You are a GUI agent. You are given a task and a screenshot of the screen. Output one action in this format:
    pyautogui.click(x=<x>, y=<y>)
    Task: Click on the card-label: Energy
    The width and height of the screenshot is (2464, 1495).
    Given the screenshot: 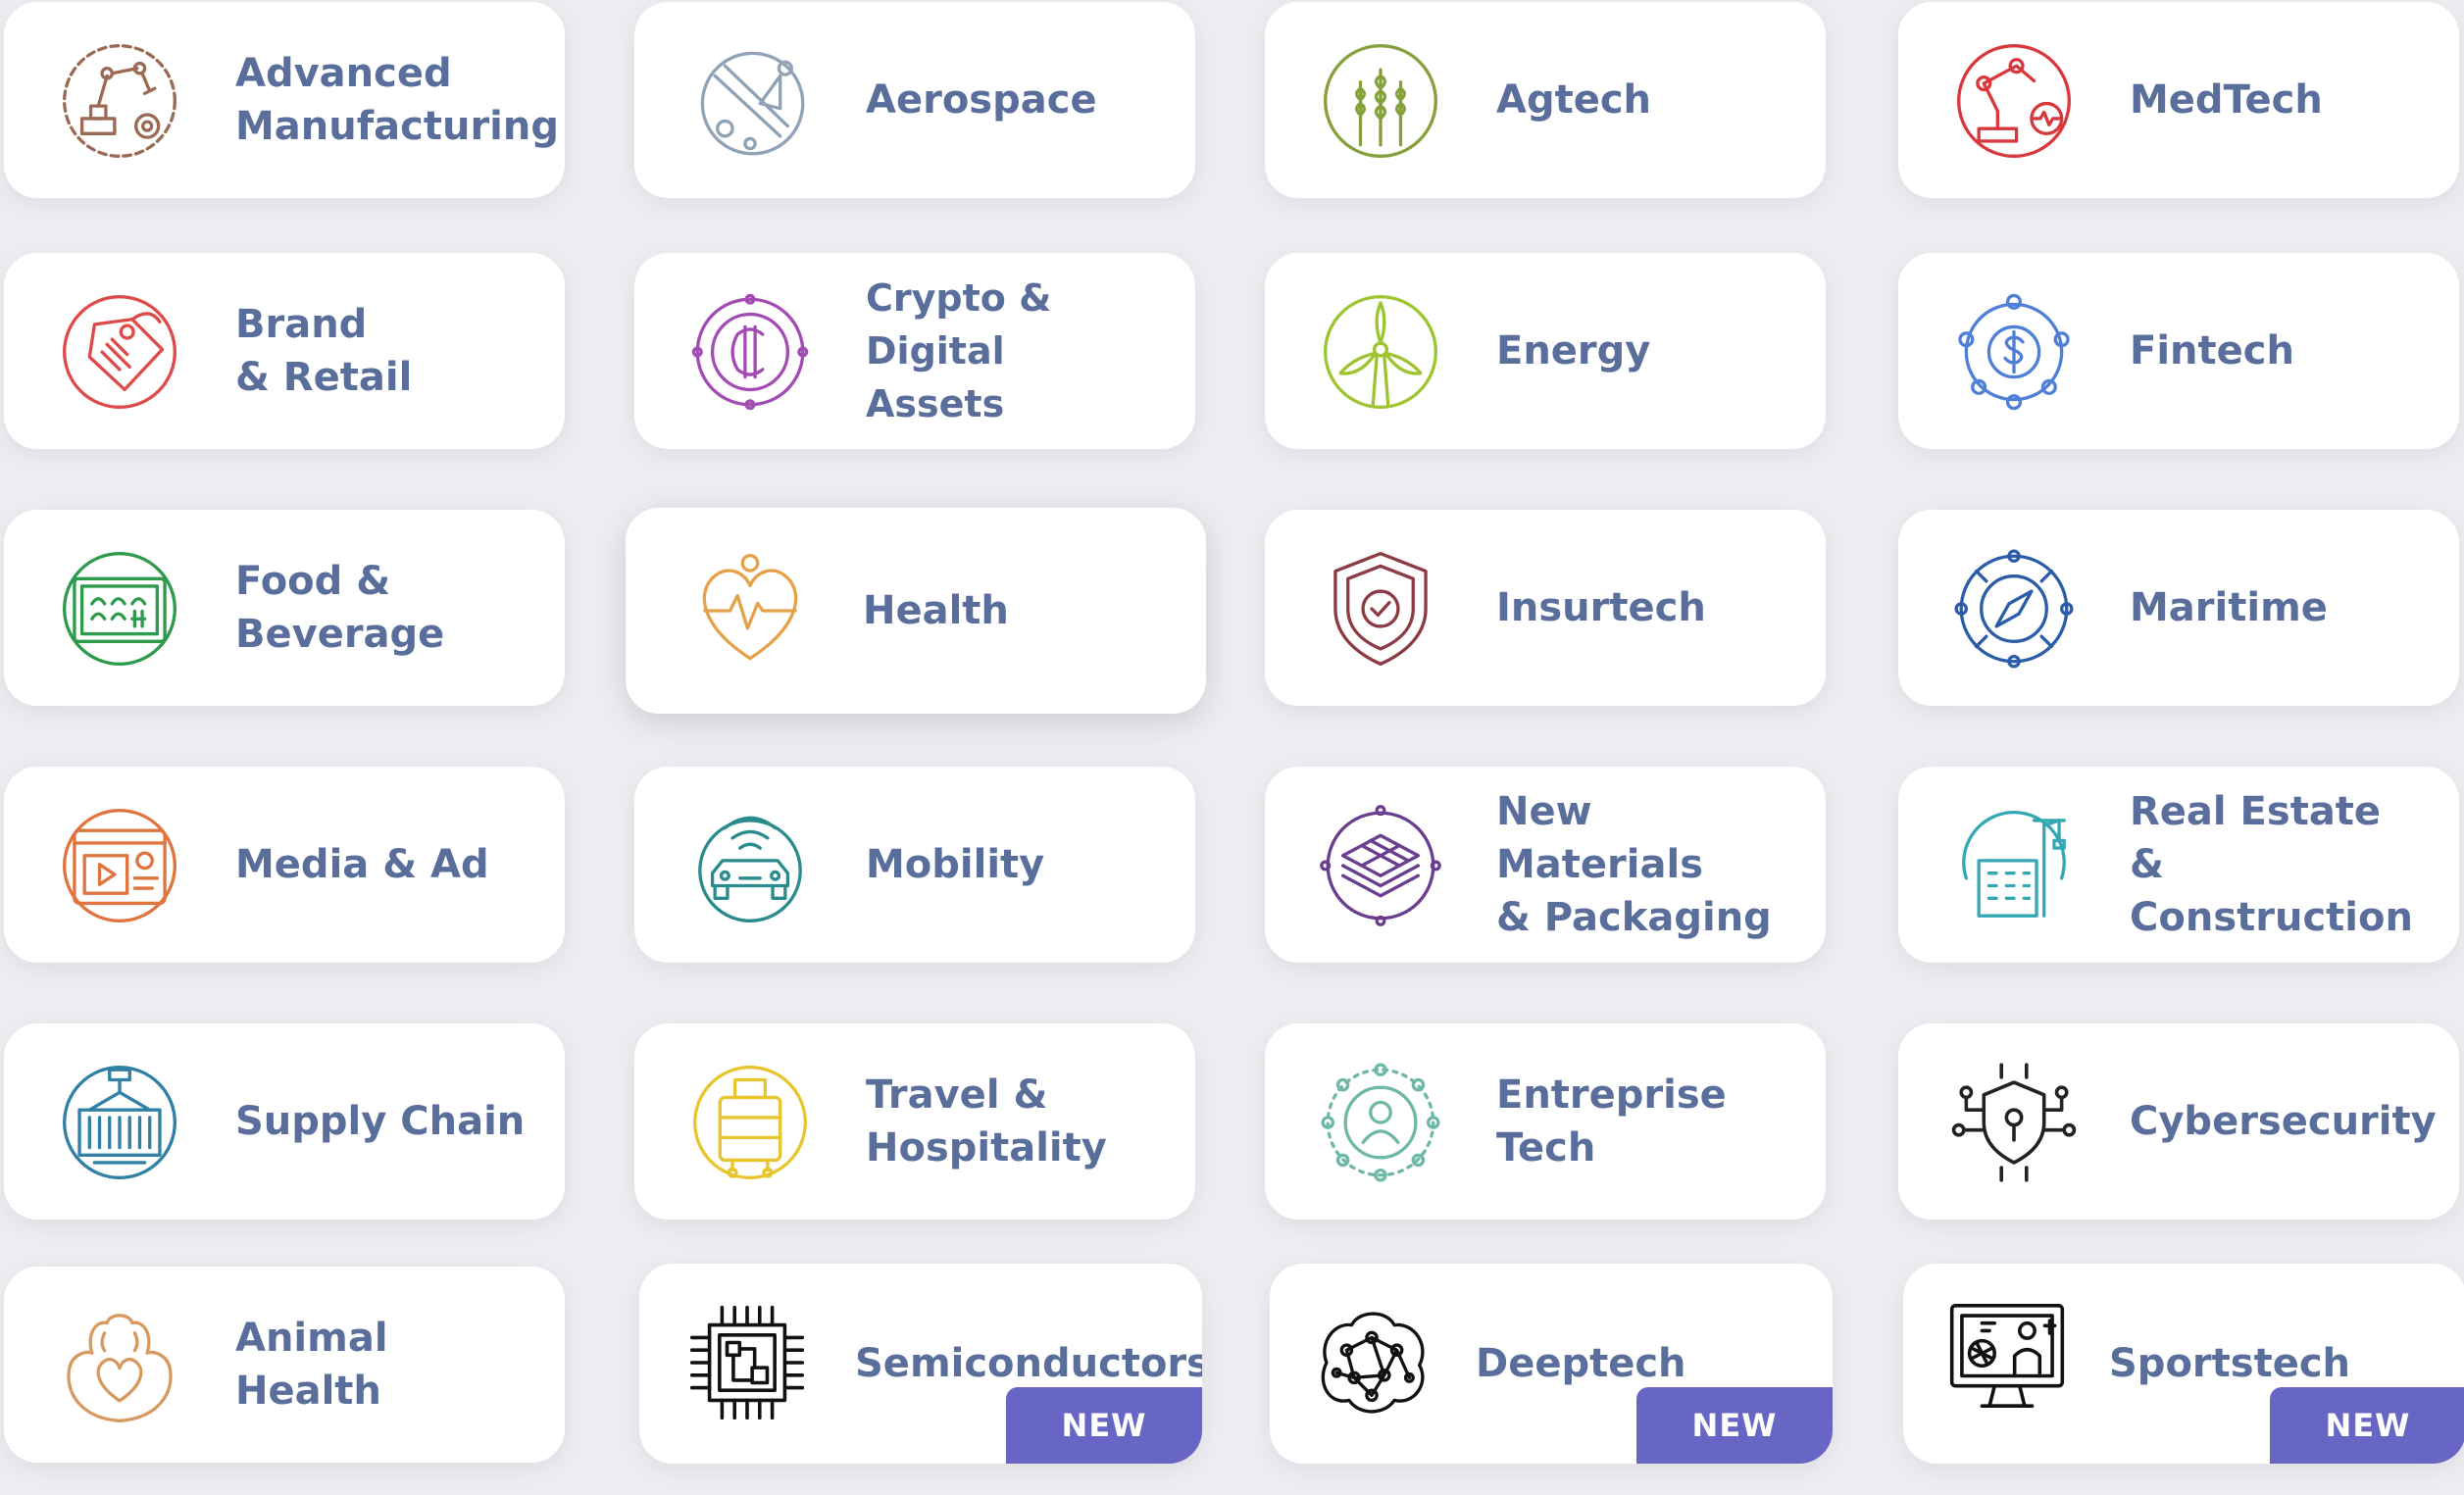 What is the action you would take?
    pyautogui.click(x=1573, y=351)
    